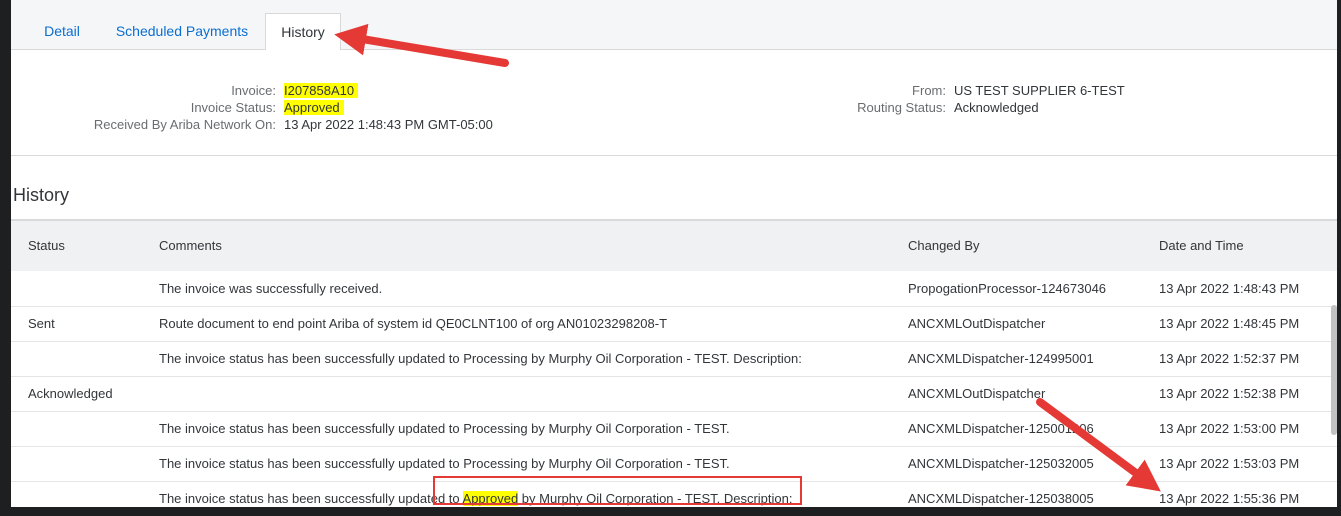 The width and height of the screenshot is (1341, 516). Describe the element at coordinates (303, 31) in the screenshot. I see `tab-history: History` at that location.